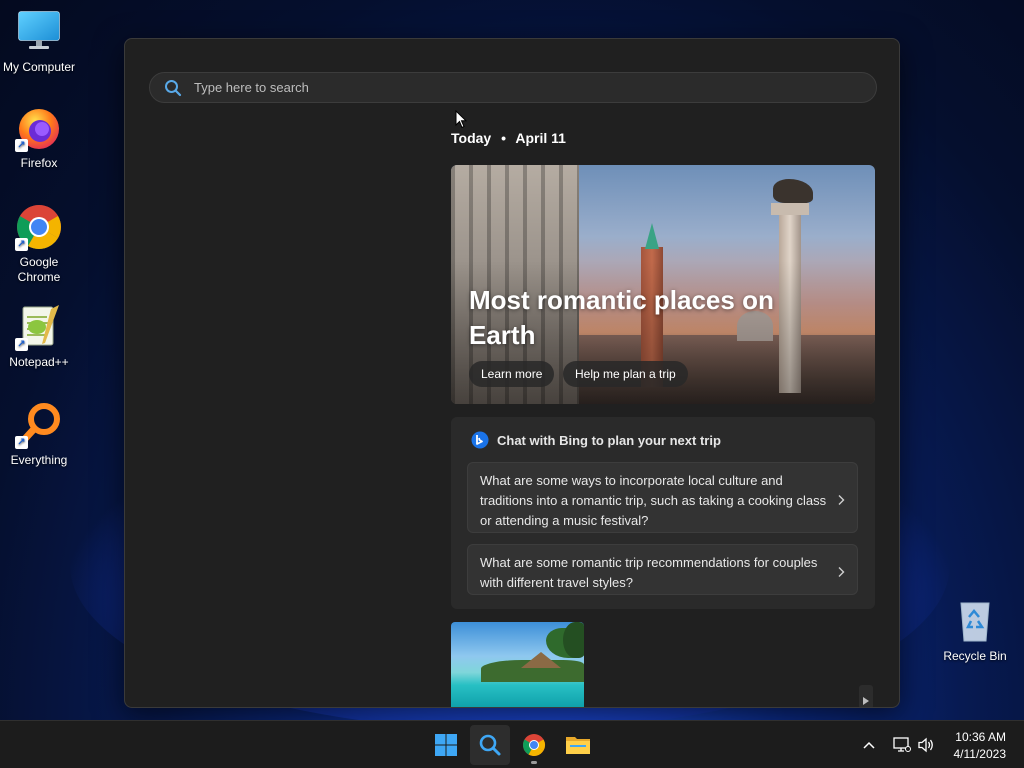  I want to click on search-box, so click(513, 87).